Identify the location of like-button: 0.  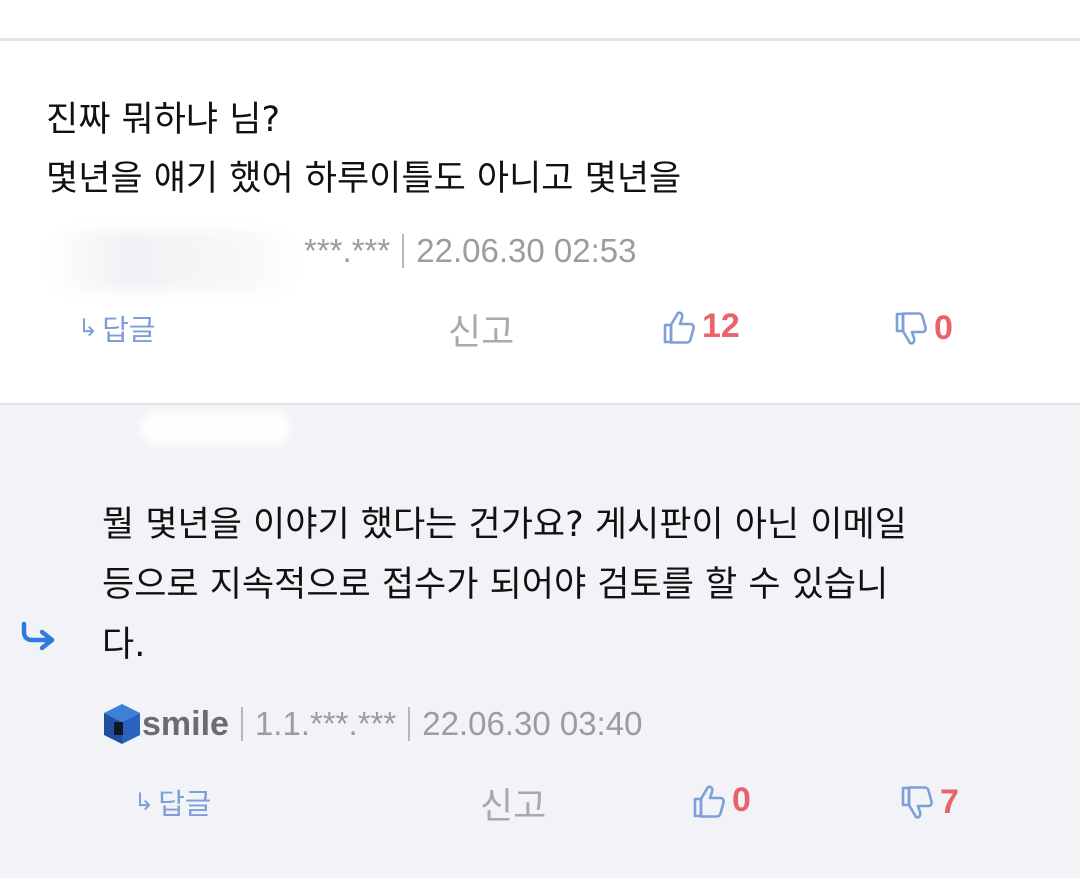
(721, 800).